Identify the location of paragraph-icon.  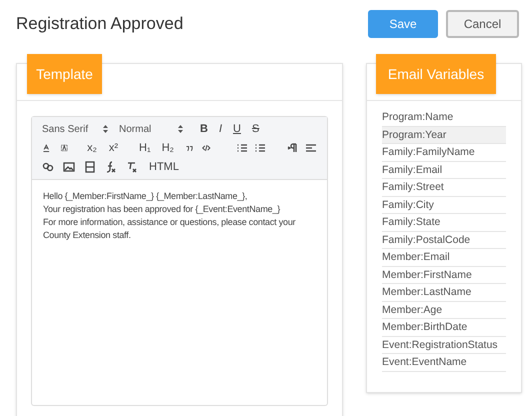
(293, 148).